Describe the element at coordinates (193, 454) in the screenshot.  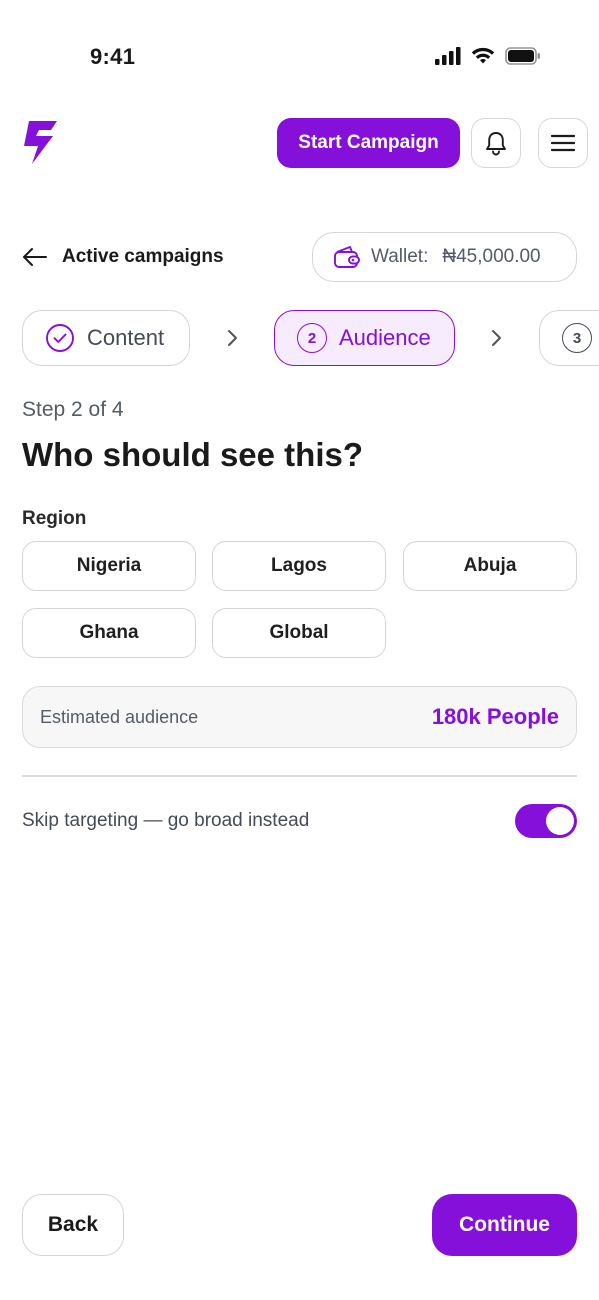
I see `page-title: Who should see this?` at that location.